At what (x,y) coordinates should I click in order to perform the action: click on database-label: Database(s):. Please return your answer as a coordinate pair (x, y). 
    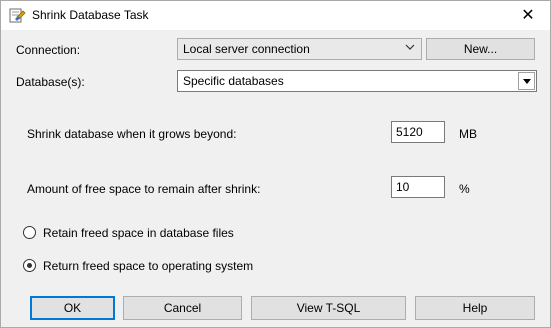
    Looking at the image, I should click on (50, 82).